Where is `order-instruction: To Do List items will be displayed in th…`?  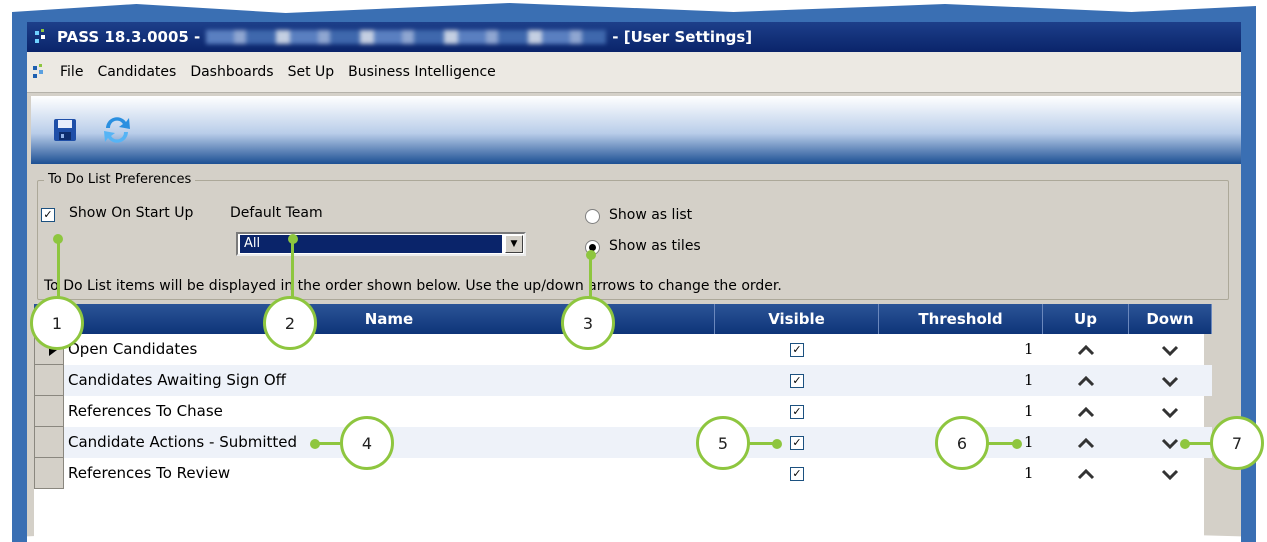 order-instruction: To Do List items will be displayed in th… is located at coordinates (413, 286).